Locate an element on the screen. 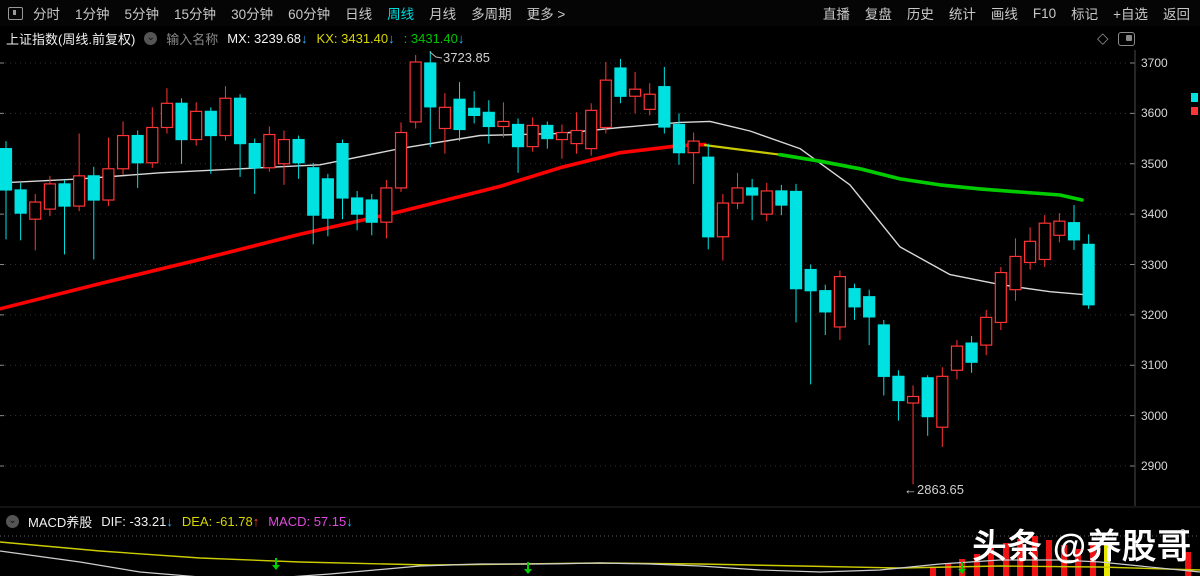  up-arrow-icon: ↑ is located at coordinates (256, 521).